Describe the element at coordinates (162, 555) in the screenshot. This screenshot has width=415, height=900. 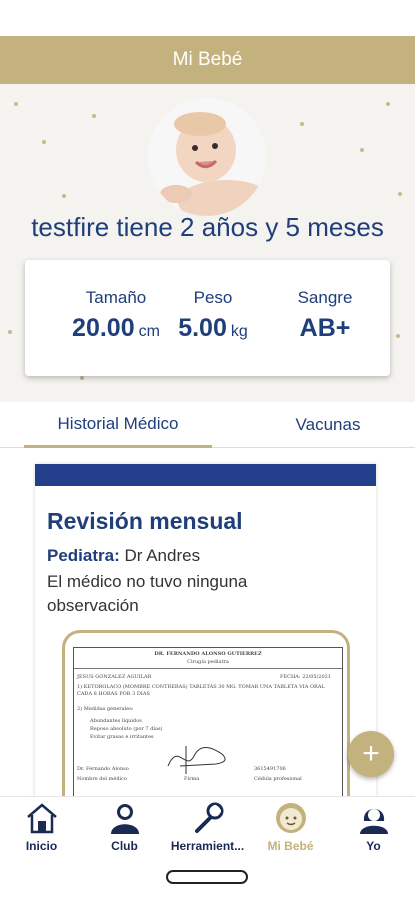
I see `record-doctor-name: Dr Andres` at that location.